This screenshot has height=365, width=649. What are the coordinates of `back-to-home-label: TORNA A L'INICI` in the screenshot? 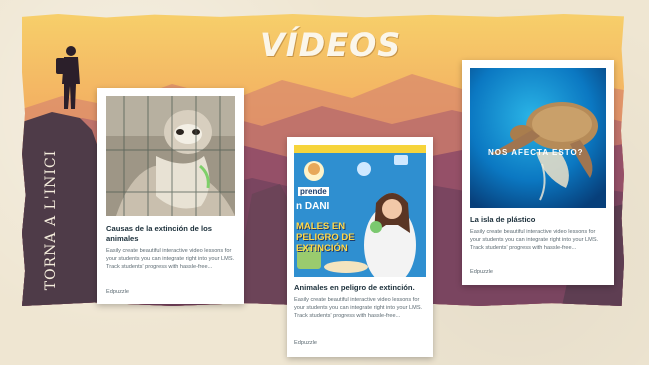 It's located at (51, 220).